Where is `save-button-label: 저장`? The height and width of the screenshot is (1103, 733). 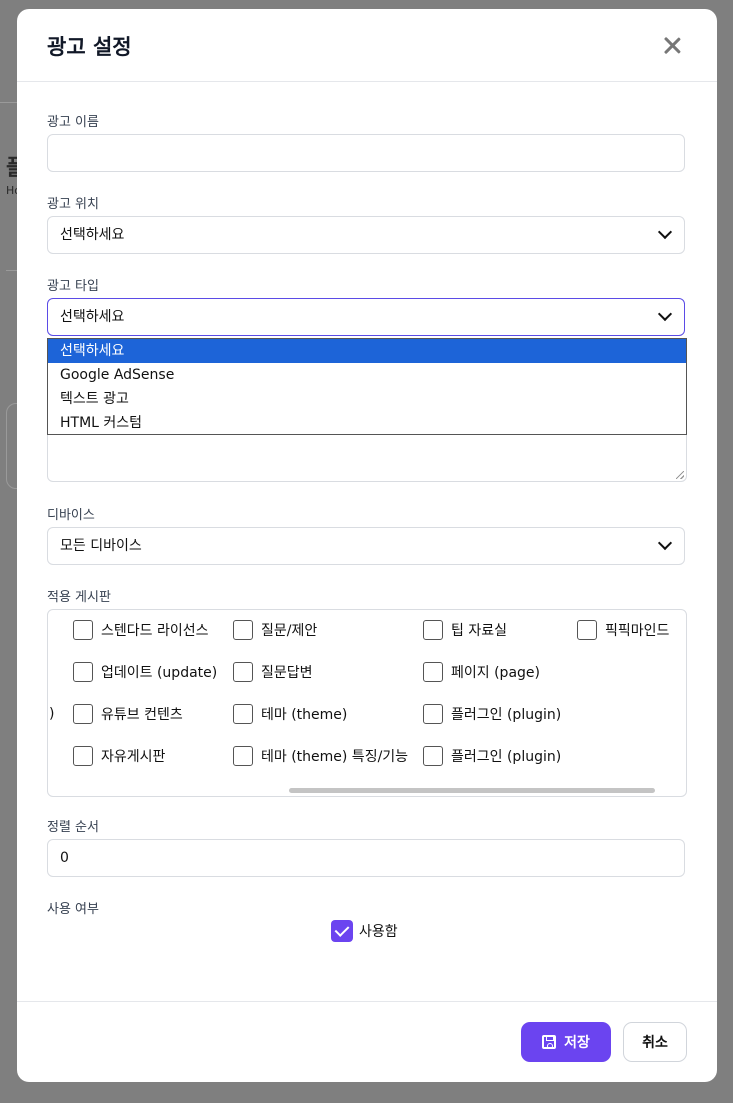
save-button-label: 저장 is located at coordinates (577, 1043).